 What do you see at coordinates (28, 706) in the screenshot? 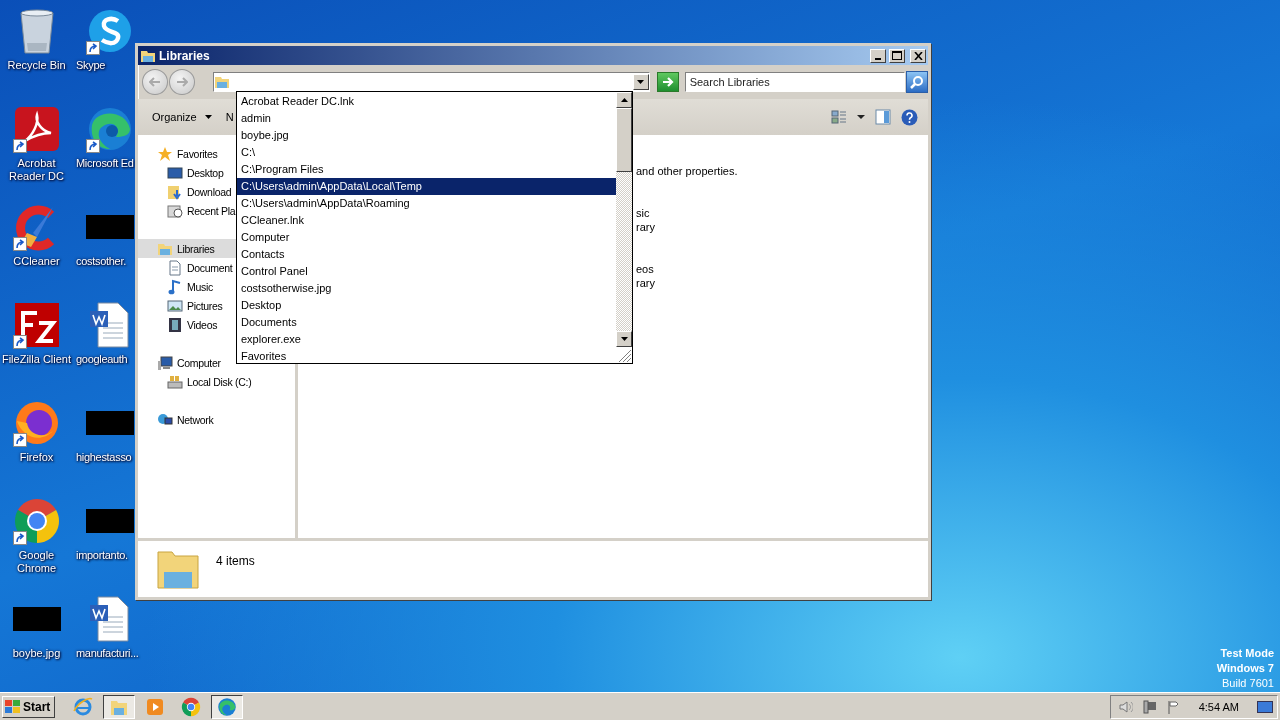
I see `start-button: Start` at bounding box center [28, 706].